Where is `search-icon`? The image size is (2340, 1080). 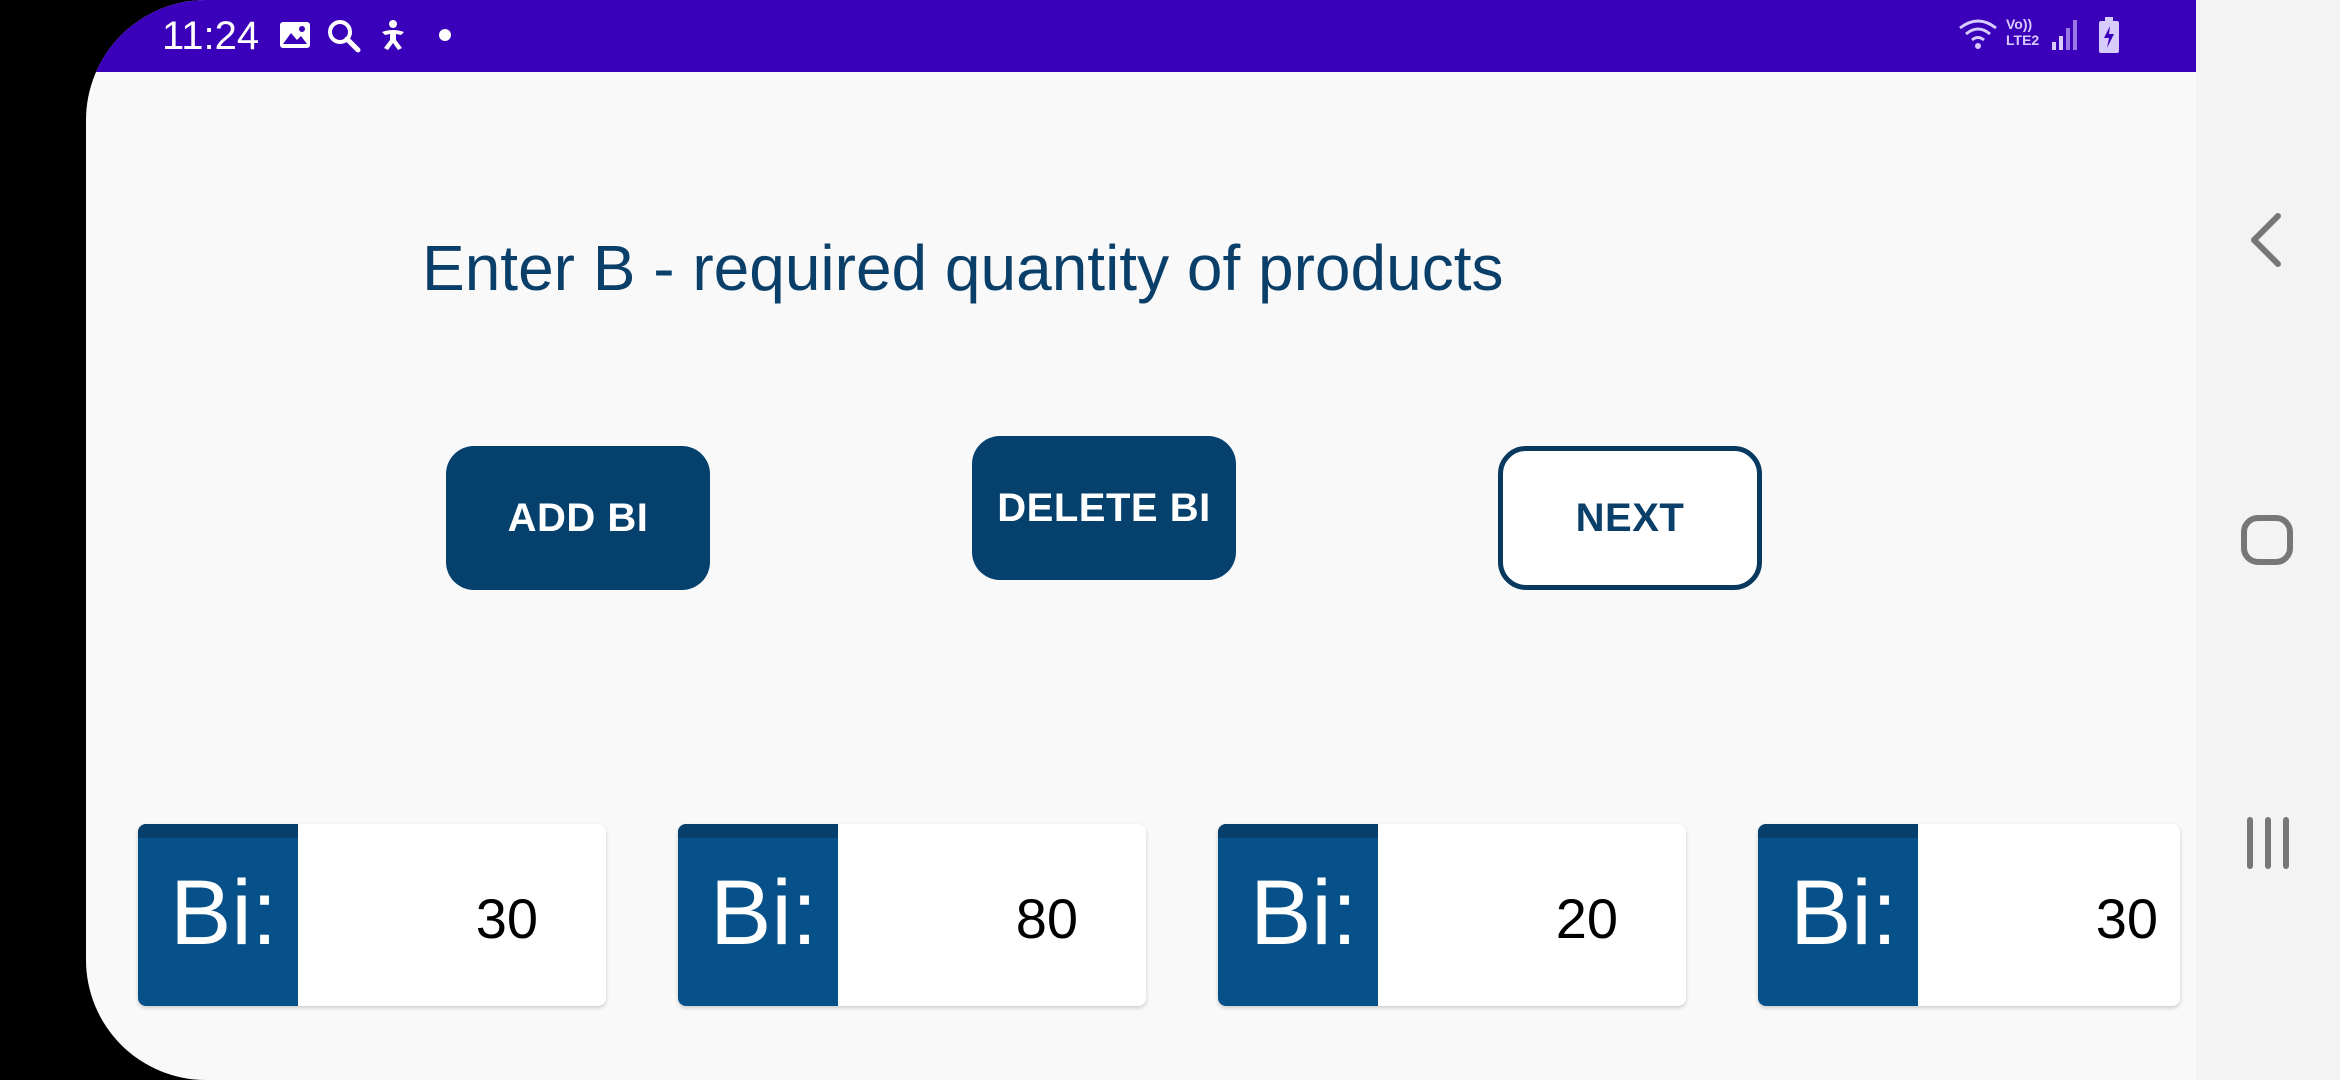
search-icon is located at coordinates (344, 38).